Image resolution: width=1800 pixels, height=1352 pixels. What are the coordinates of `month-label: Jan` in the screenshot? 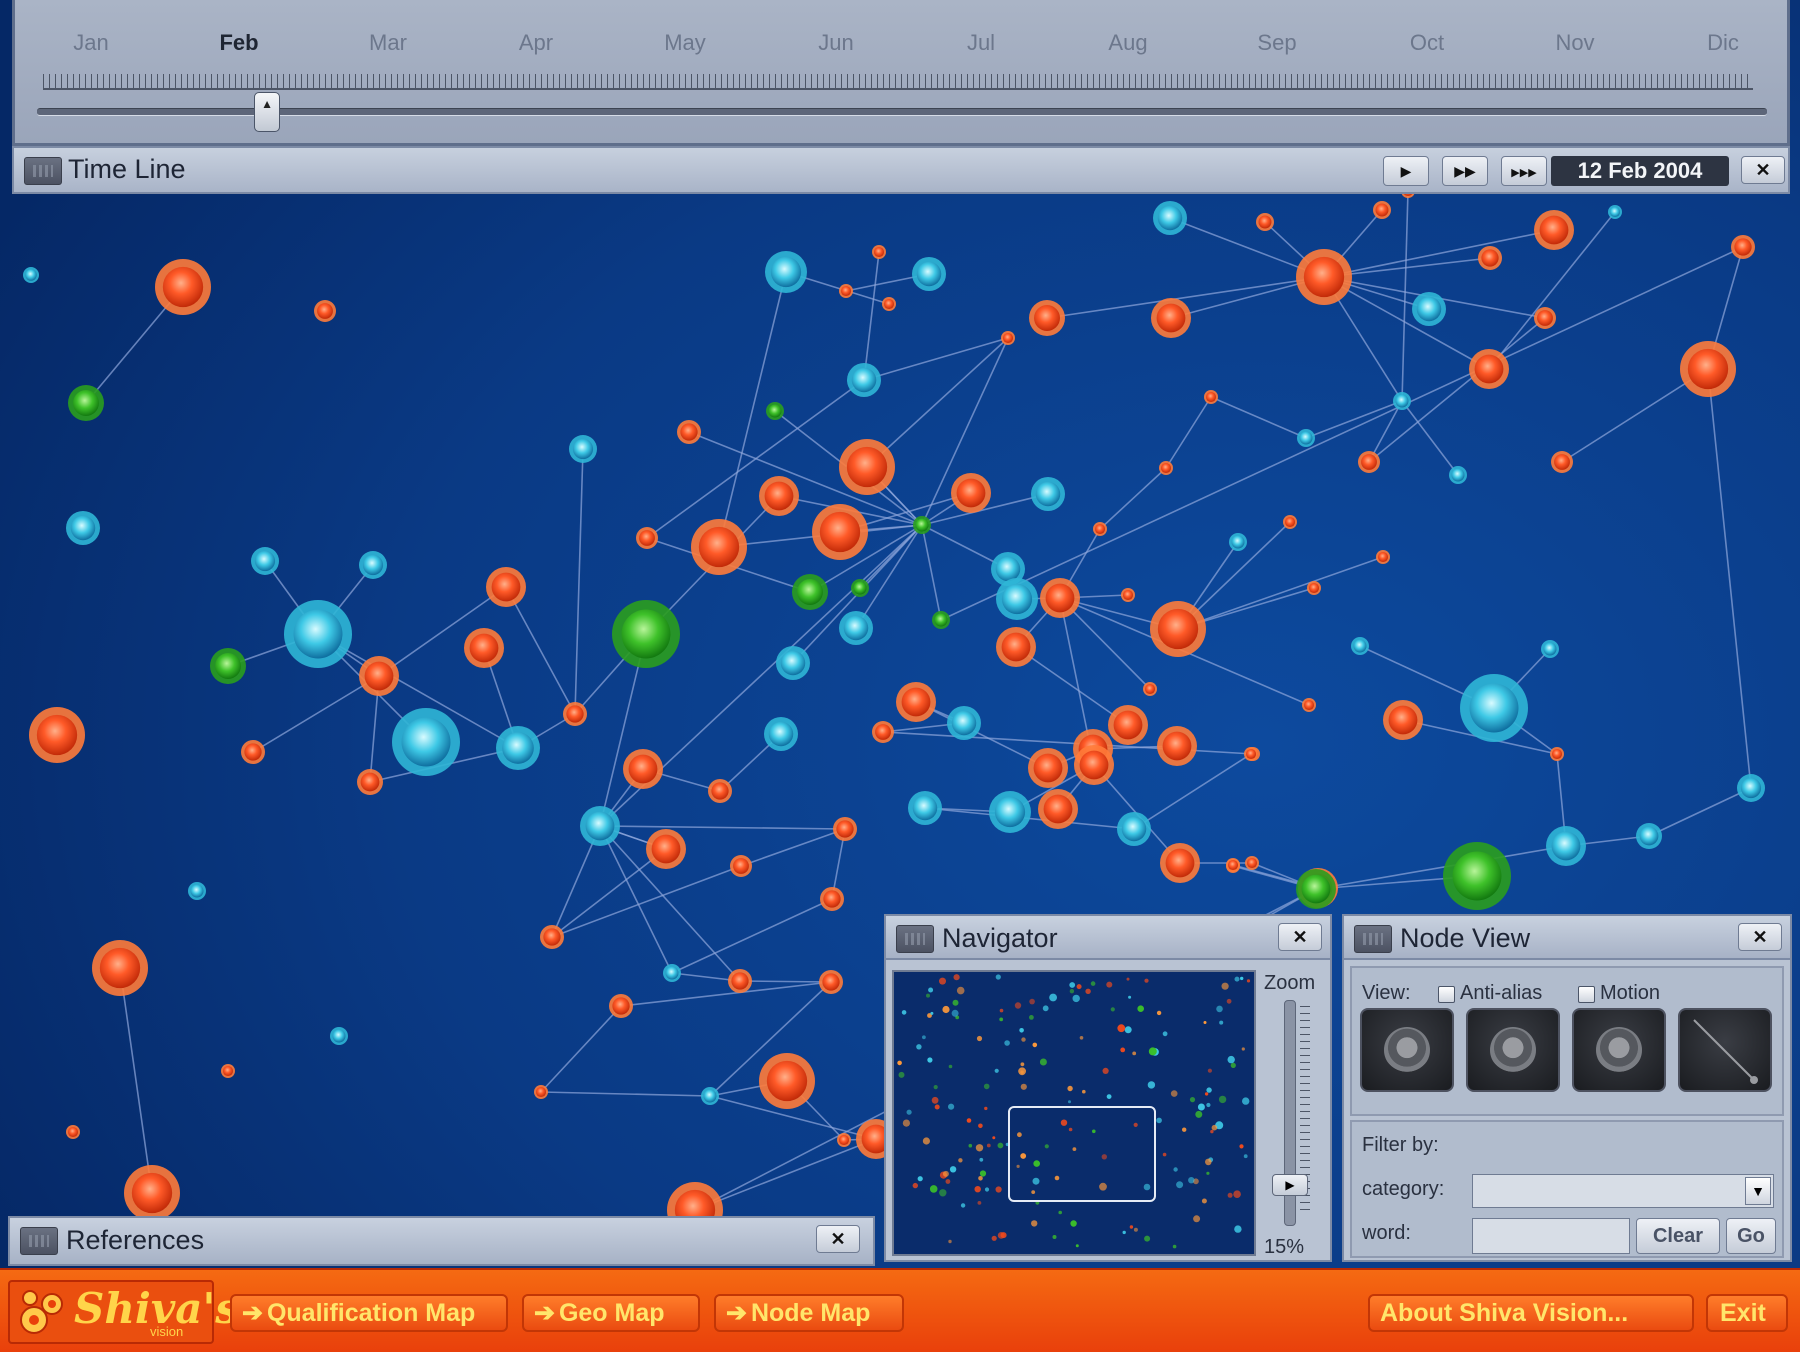 It's located at (90, 43).